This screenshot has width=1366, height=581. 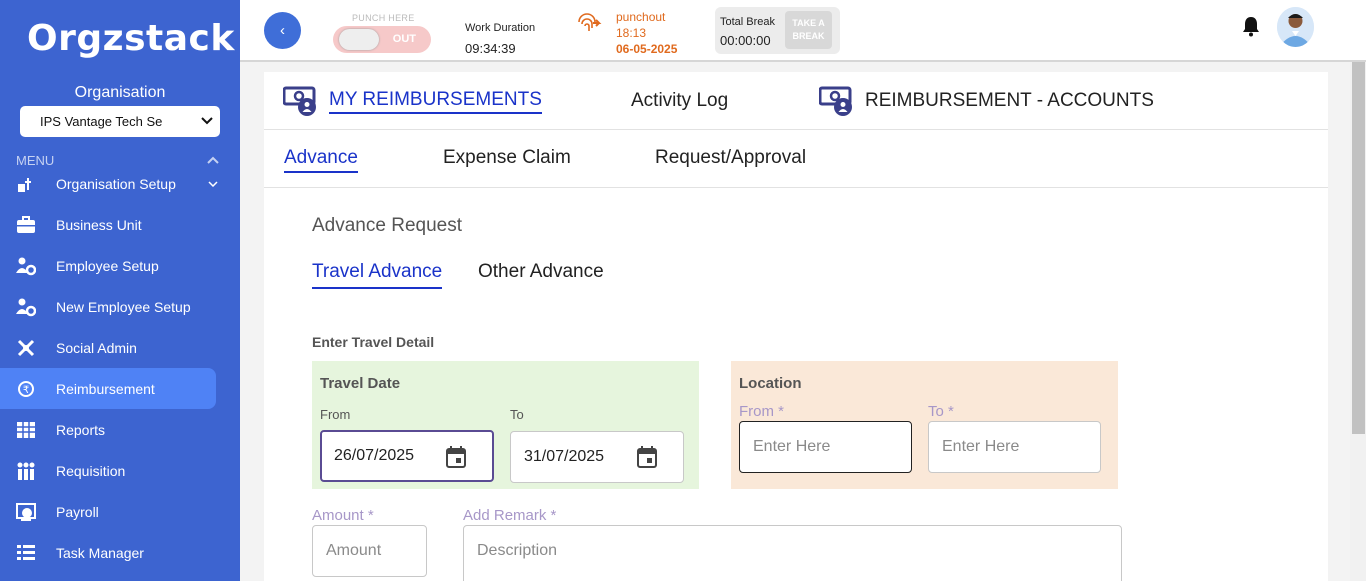 I want to click on sidebar-item-social-admin: Social Admin, so click(x=108, y=347).